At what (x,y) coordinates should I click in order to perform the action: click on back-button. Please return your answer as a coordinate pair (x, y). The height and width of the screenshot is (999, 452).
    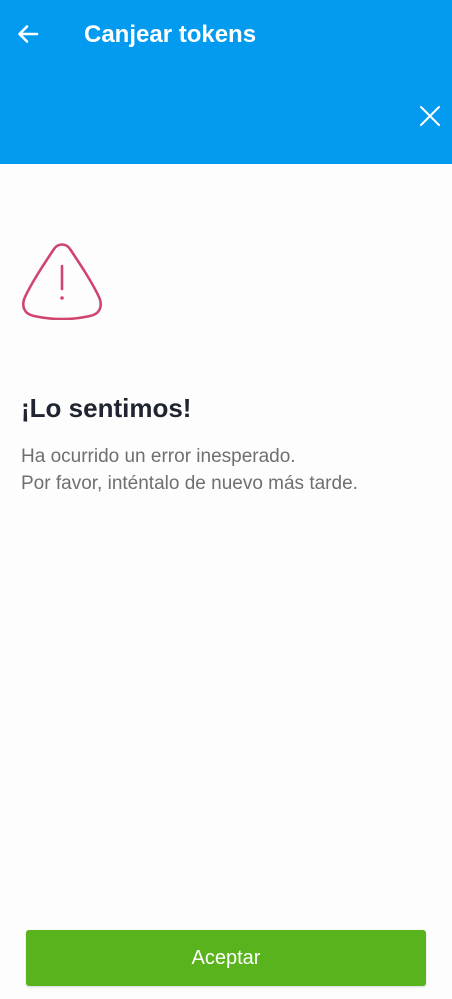
    Looking at the image, I should click on (28, 34).